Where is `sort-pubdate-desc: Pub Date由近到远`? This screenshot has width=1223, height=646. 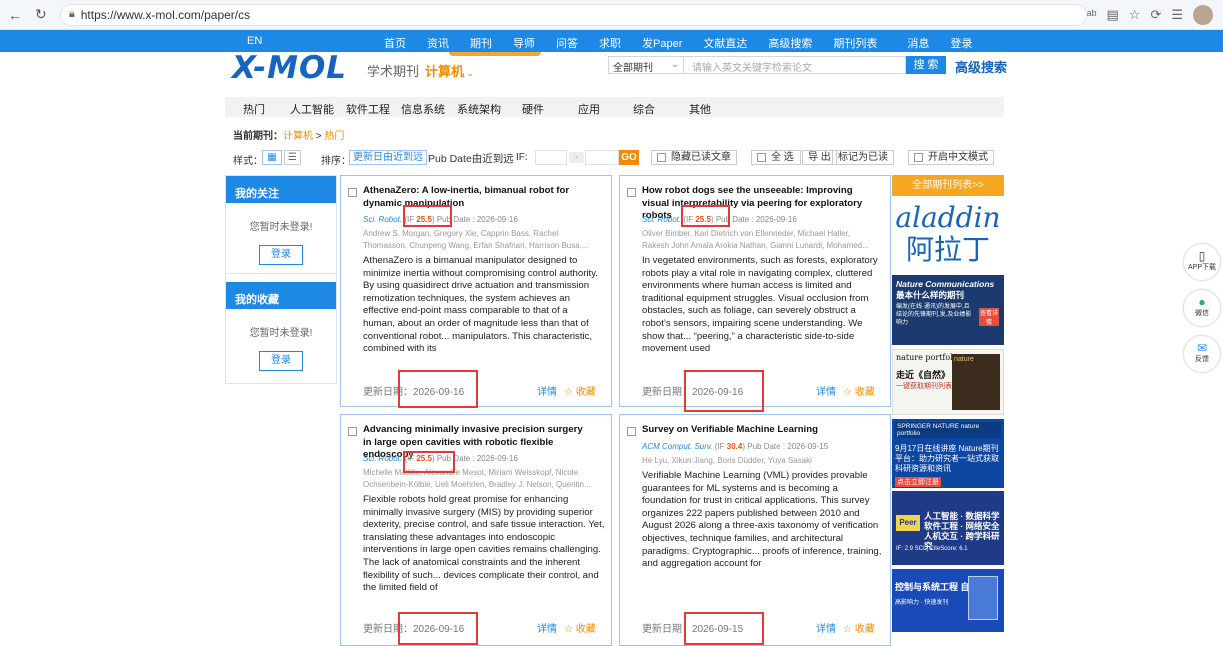
sort-pubdate-desc: Pub Date由近到远 is located at coordinates (471, 158).